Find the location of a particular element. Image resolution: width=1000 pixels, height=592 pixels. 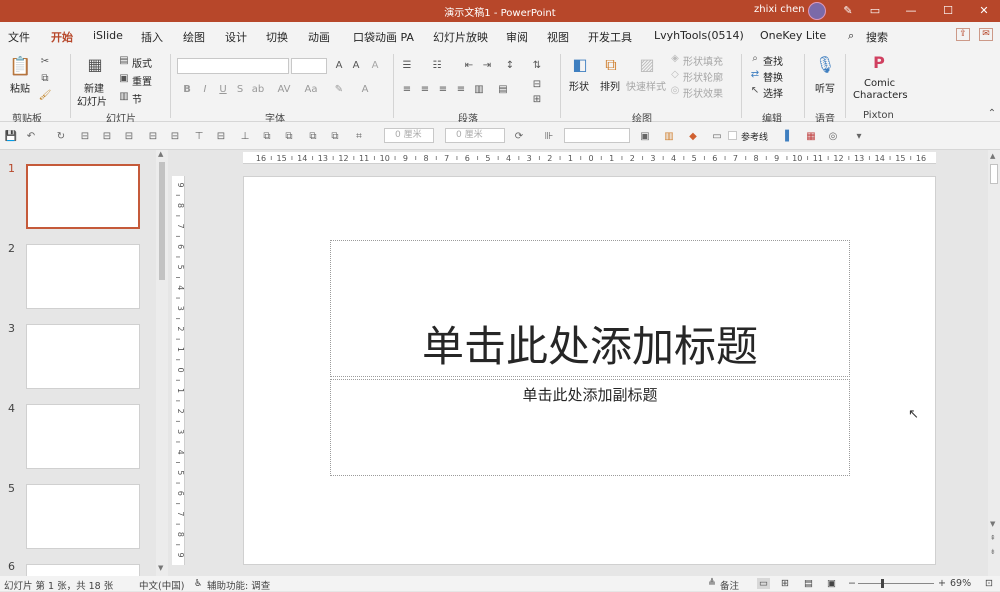

strikethrough-icon: ab is located at coordinates (258, 90).